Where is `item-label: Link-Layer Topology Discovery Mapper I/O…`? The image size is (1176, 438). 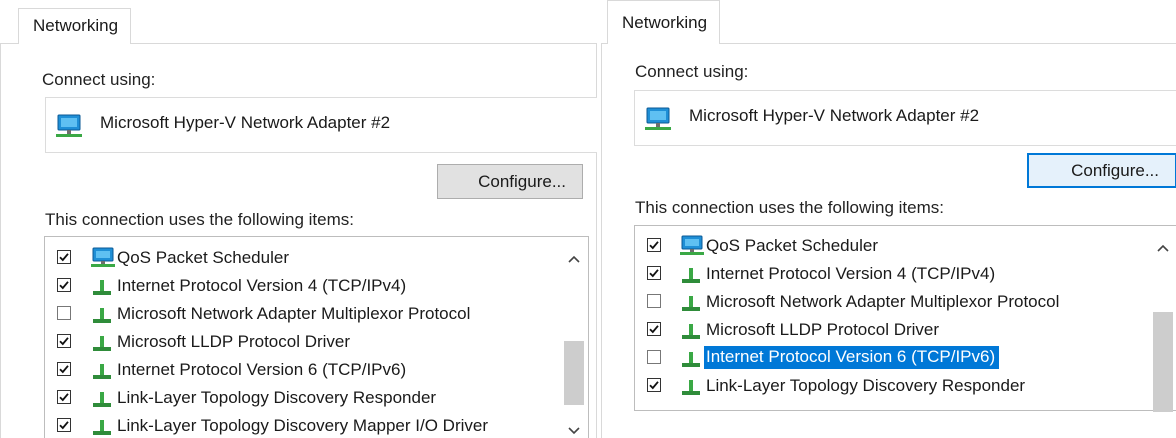
item-label: Link-Layer Topology Discovery Mapper I/O… is located at coordinates (302, 425).